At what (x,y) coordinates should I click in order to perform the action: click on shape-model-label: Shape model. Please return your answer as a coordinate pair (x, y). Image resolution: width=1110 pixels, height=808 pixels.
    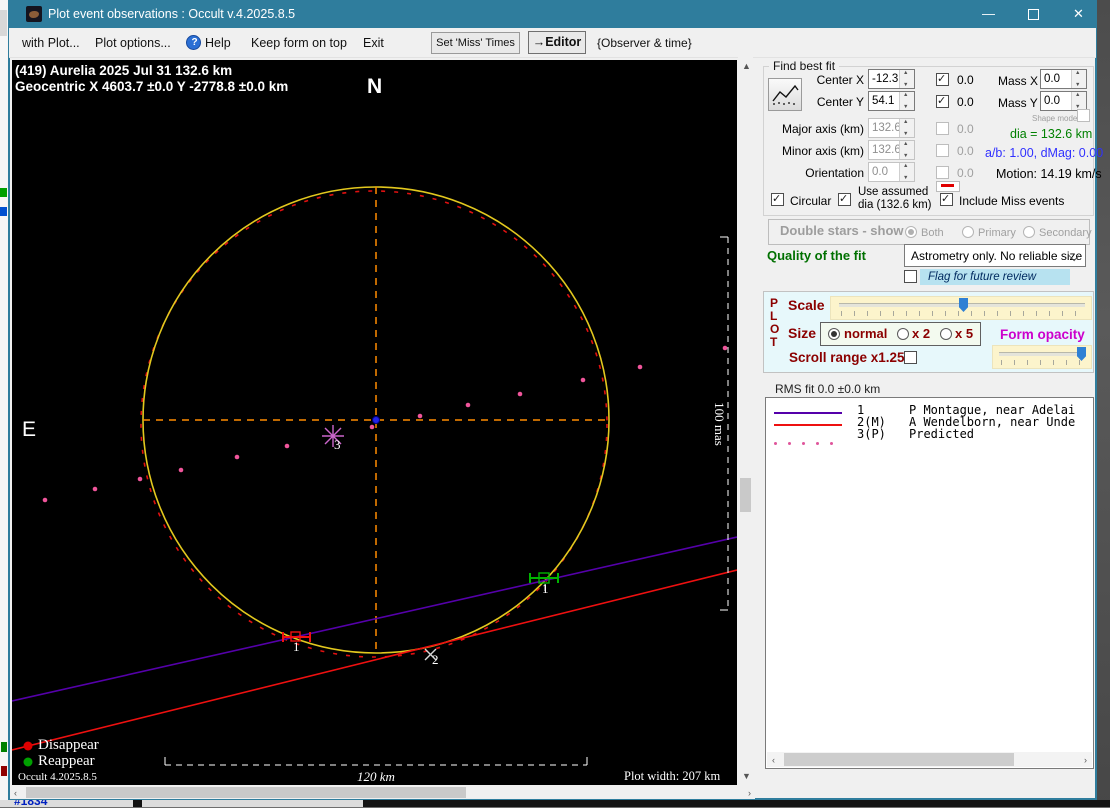
    Looking at the image, I should click on (1056, 118).